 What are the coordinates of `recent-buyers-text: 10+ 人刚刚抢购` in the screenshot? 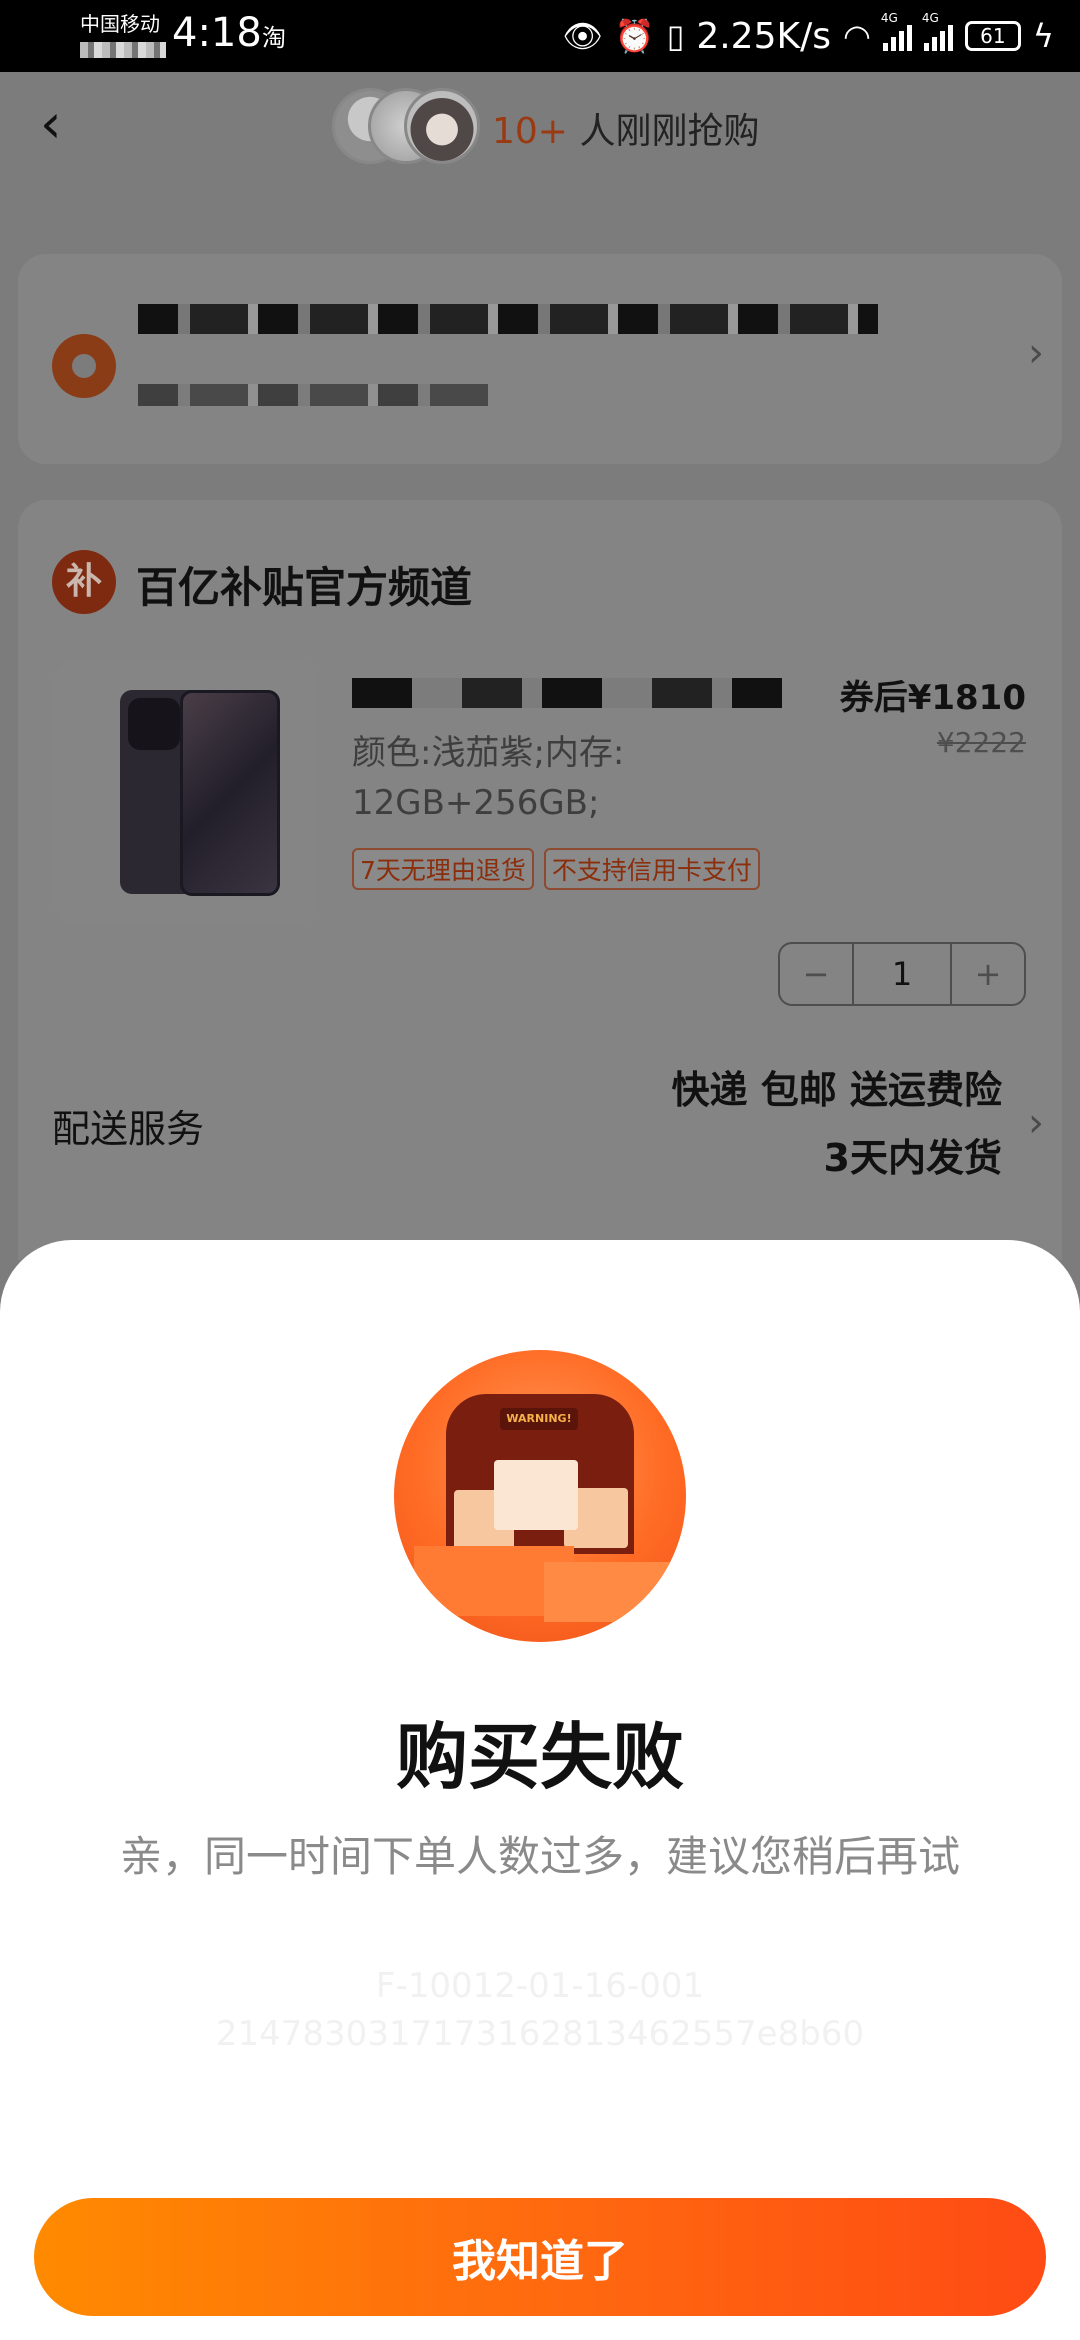 It's located at (625, 128).